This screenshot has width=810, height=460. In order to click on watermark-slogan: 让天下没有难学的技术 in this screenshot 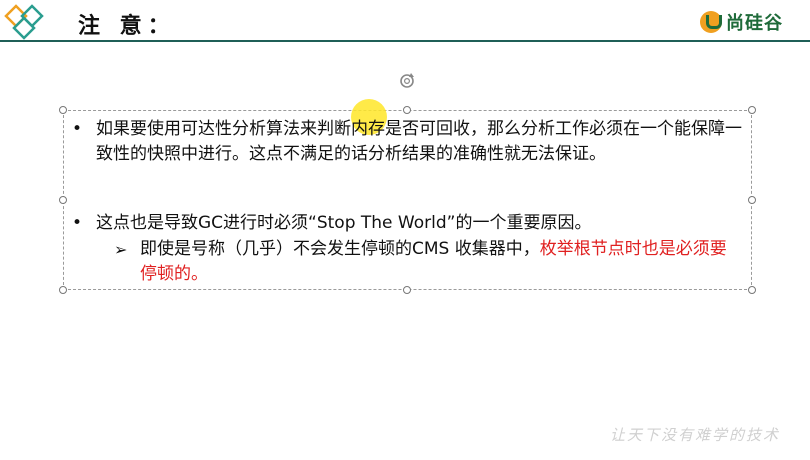, I will do `click(695, 435)`.